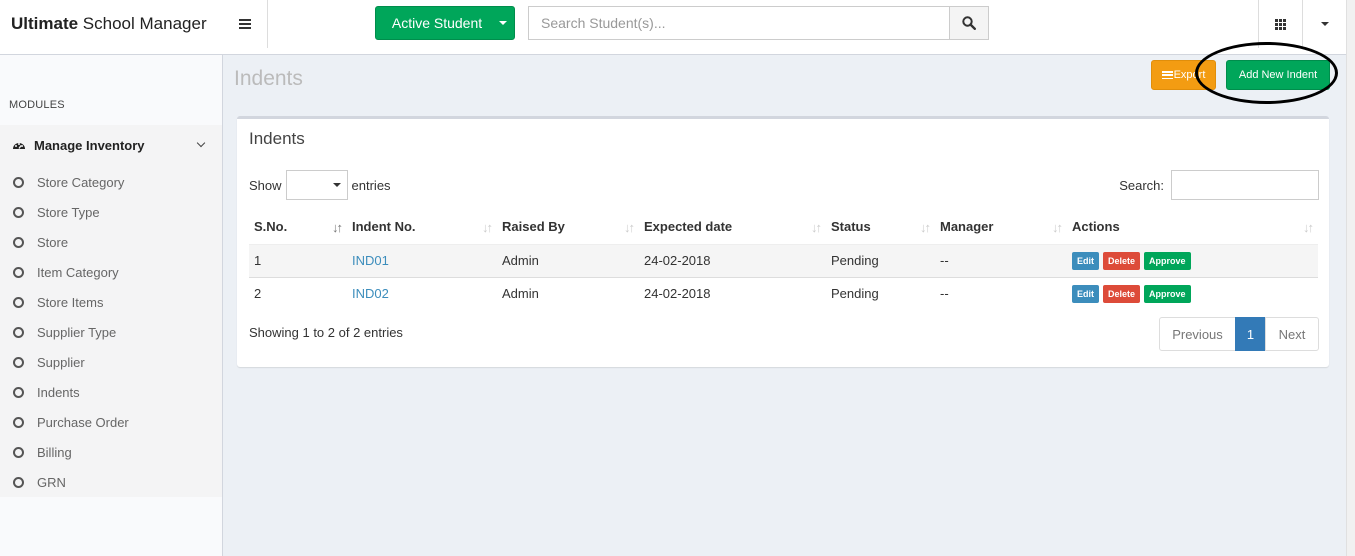 The image size is (1355, 556). Describe the element at coordinates (111, 242) in the screenshot. I see `sidebar-item-store: Store` at that location.